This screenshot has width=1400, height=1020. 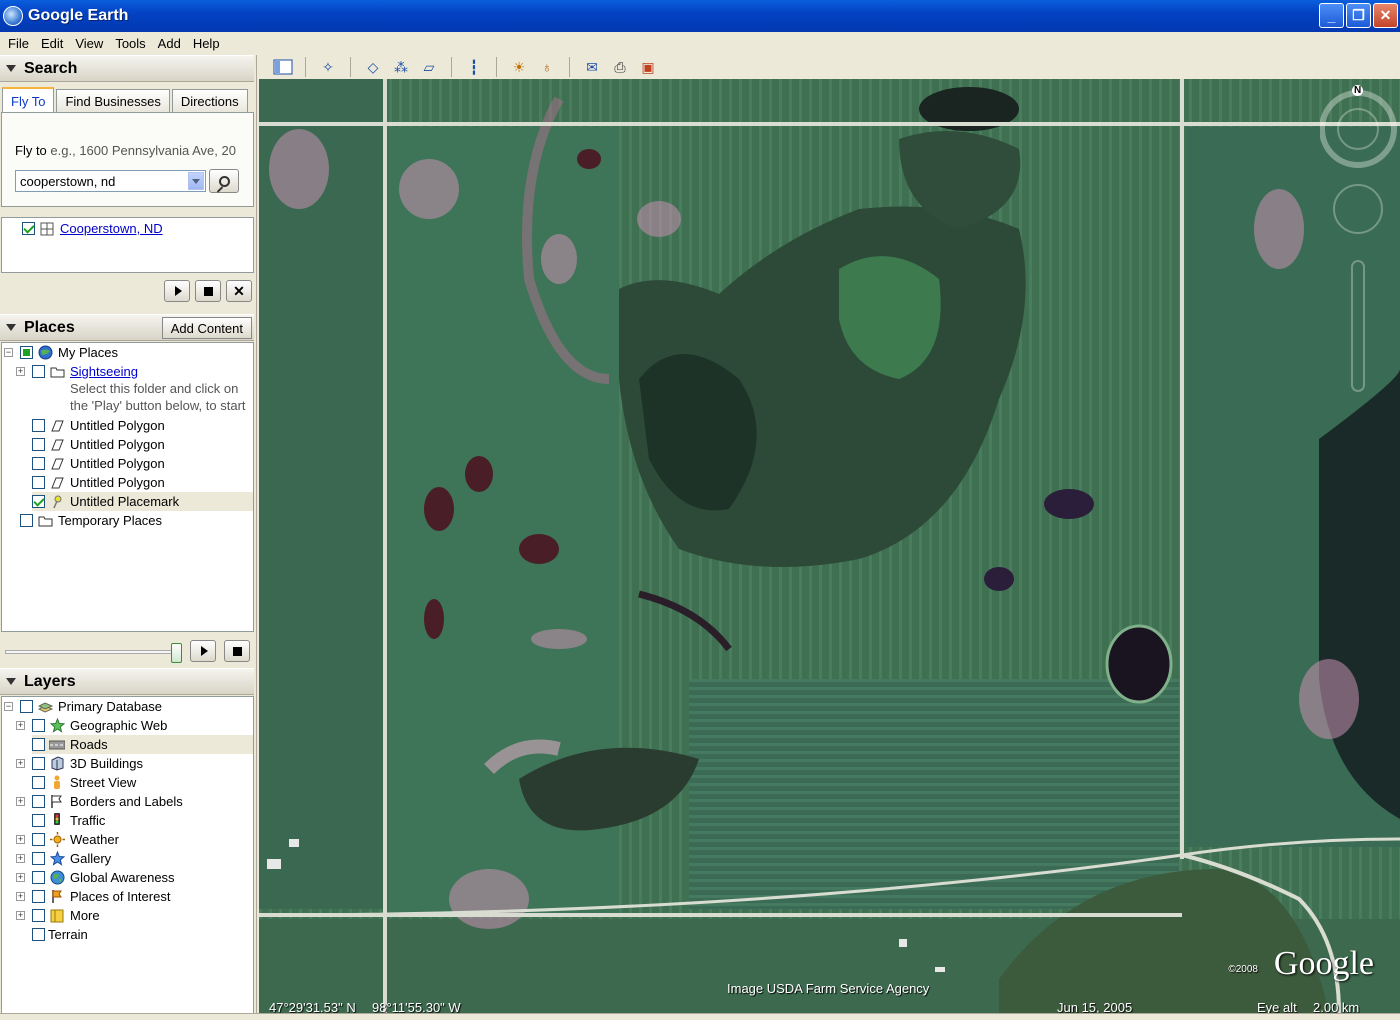 What do you see at coordinates (283, 67) in the screenshot?
I see `sidebar-toggle-button` at bounding box center [283, 67].